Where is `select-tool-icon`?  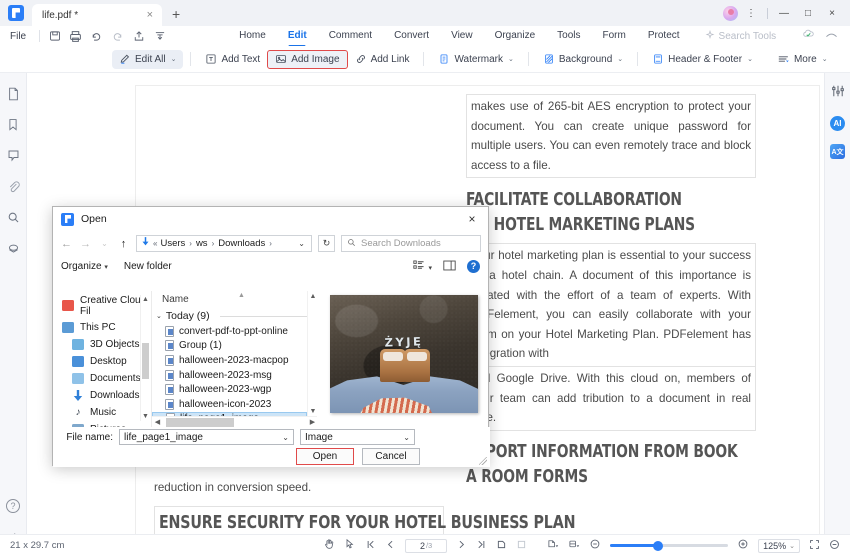
select-tool-icon is located at coordinates (350, 545).